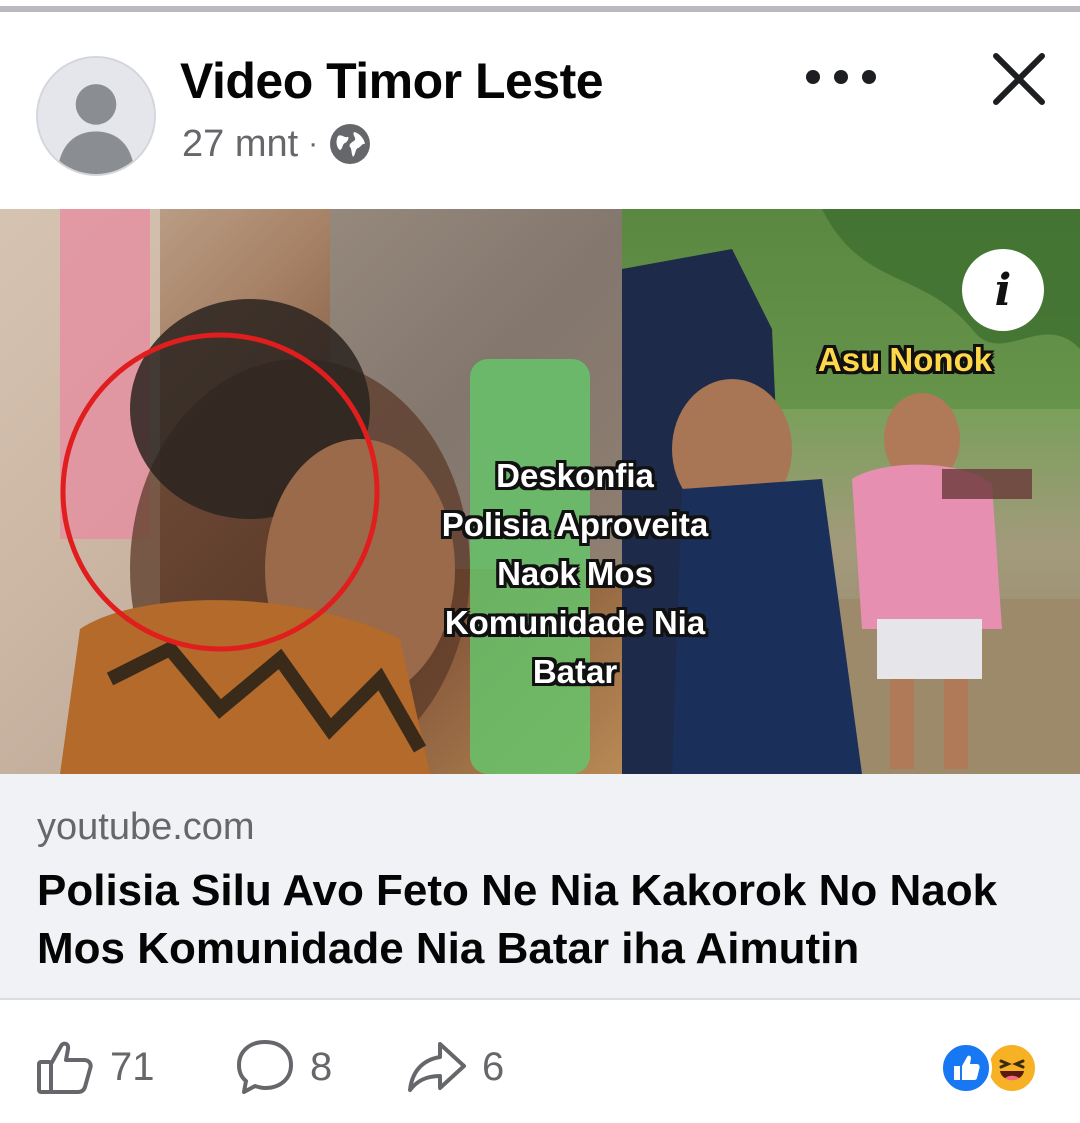 Image resolution: width=1080 pixels, height=1123 pixels. I want to click on thumbnail-tag-overlay: Asu Nonok, so click(905, 359).